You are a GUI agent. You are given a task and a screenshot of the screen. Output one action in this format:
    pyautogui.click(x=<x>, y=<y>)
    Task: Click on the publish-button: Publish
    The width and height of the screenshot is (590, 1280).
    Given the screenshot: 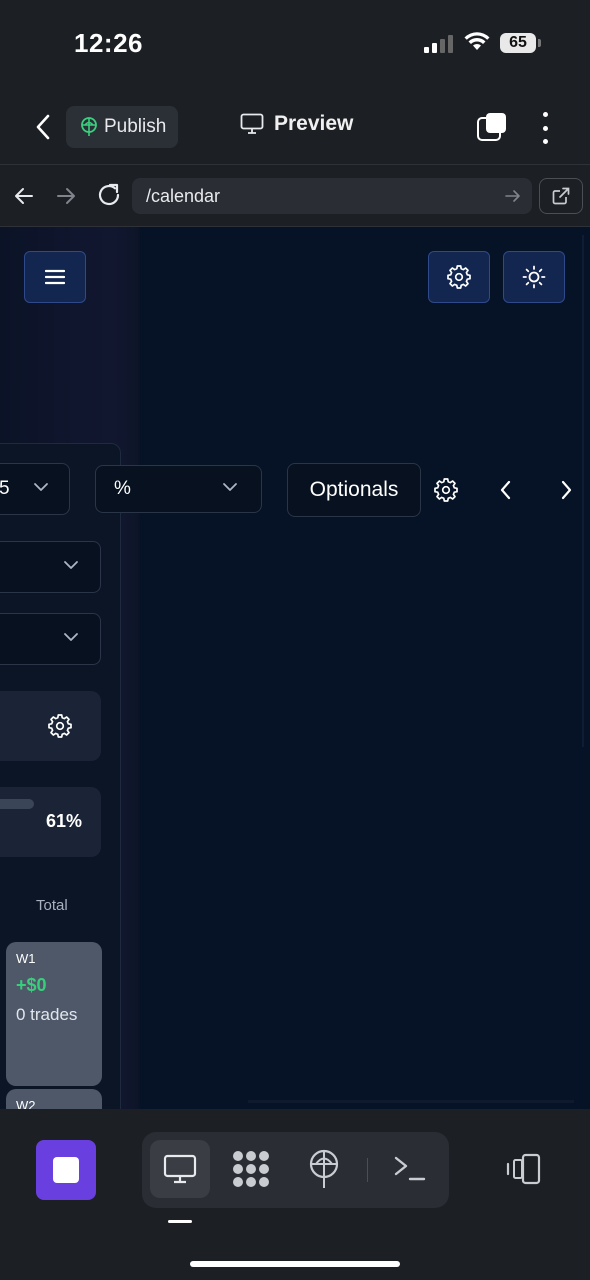 What is the action you would take?
    pyautogui.click(x=122, y=127)
    